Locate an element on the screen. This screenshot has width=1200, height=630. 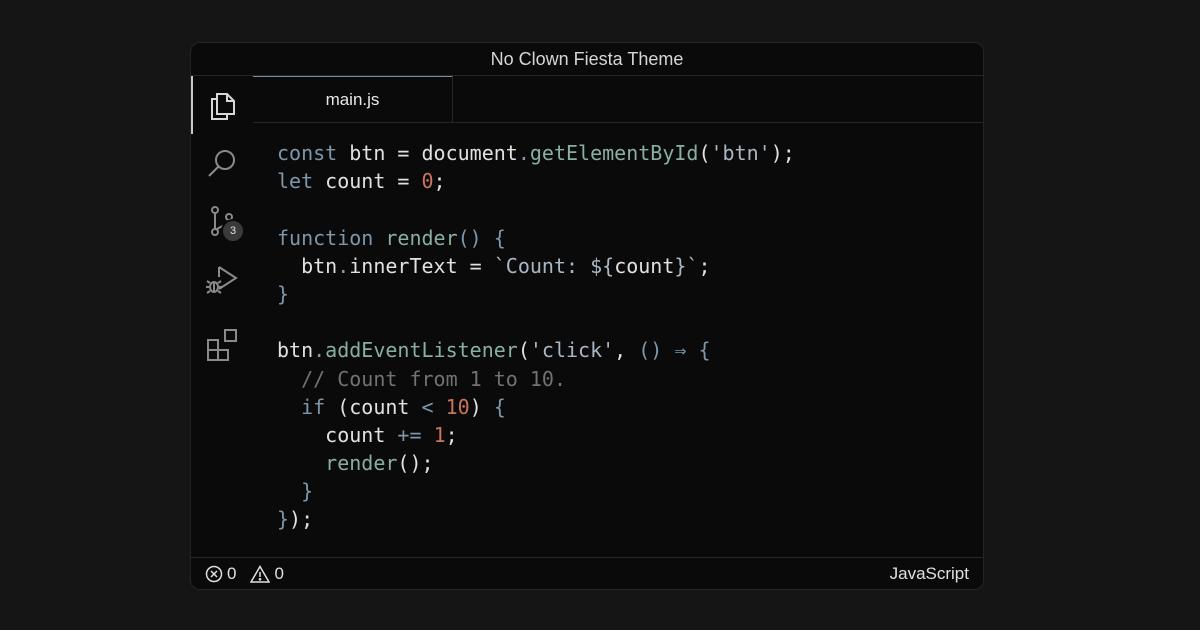
code-line: count += 1; is located at coordinates (536, 435).